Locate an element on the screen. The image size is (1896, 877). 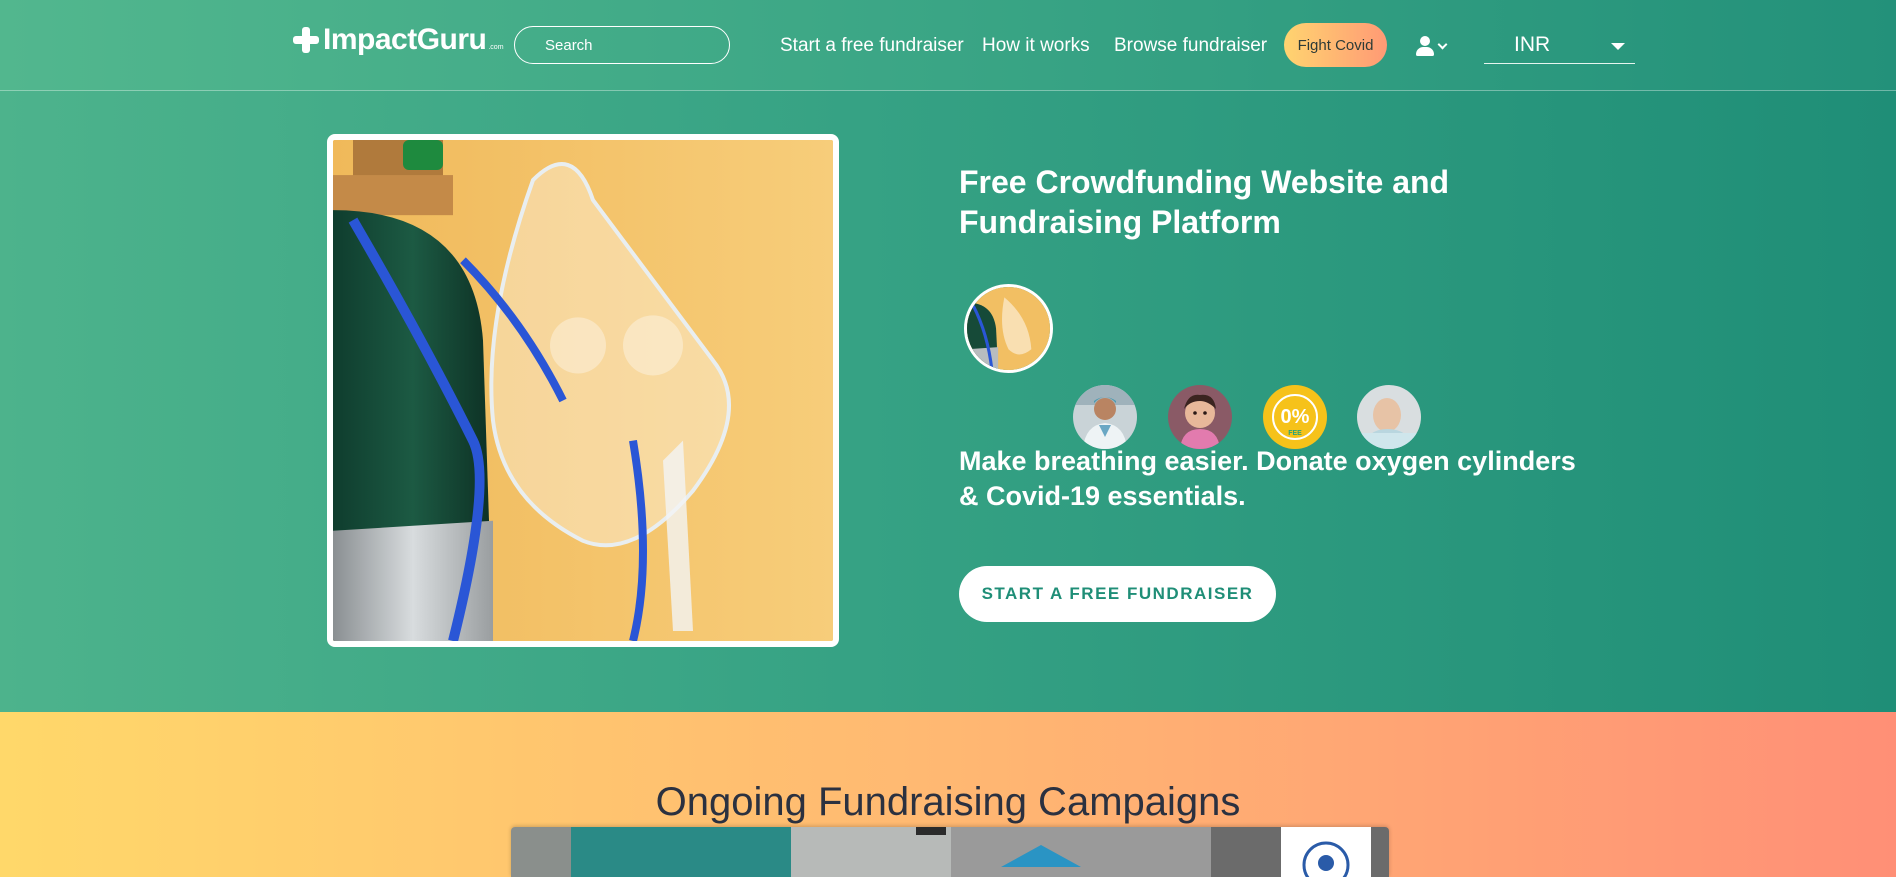
fee-sub-text: FEE is located at coordinates (1295, 433).